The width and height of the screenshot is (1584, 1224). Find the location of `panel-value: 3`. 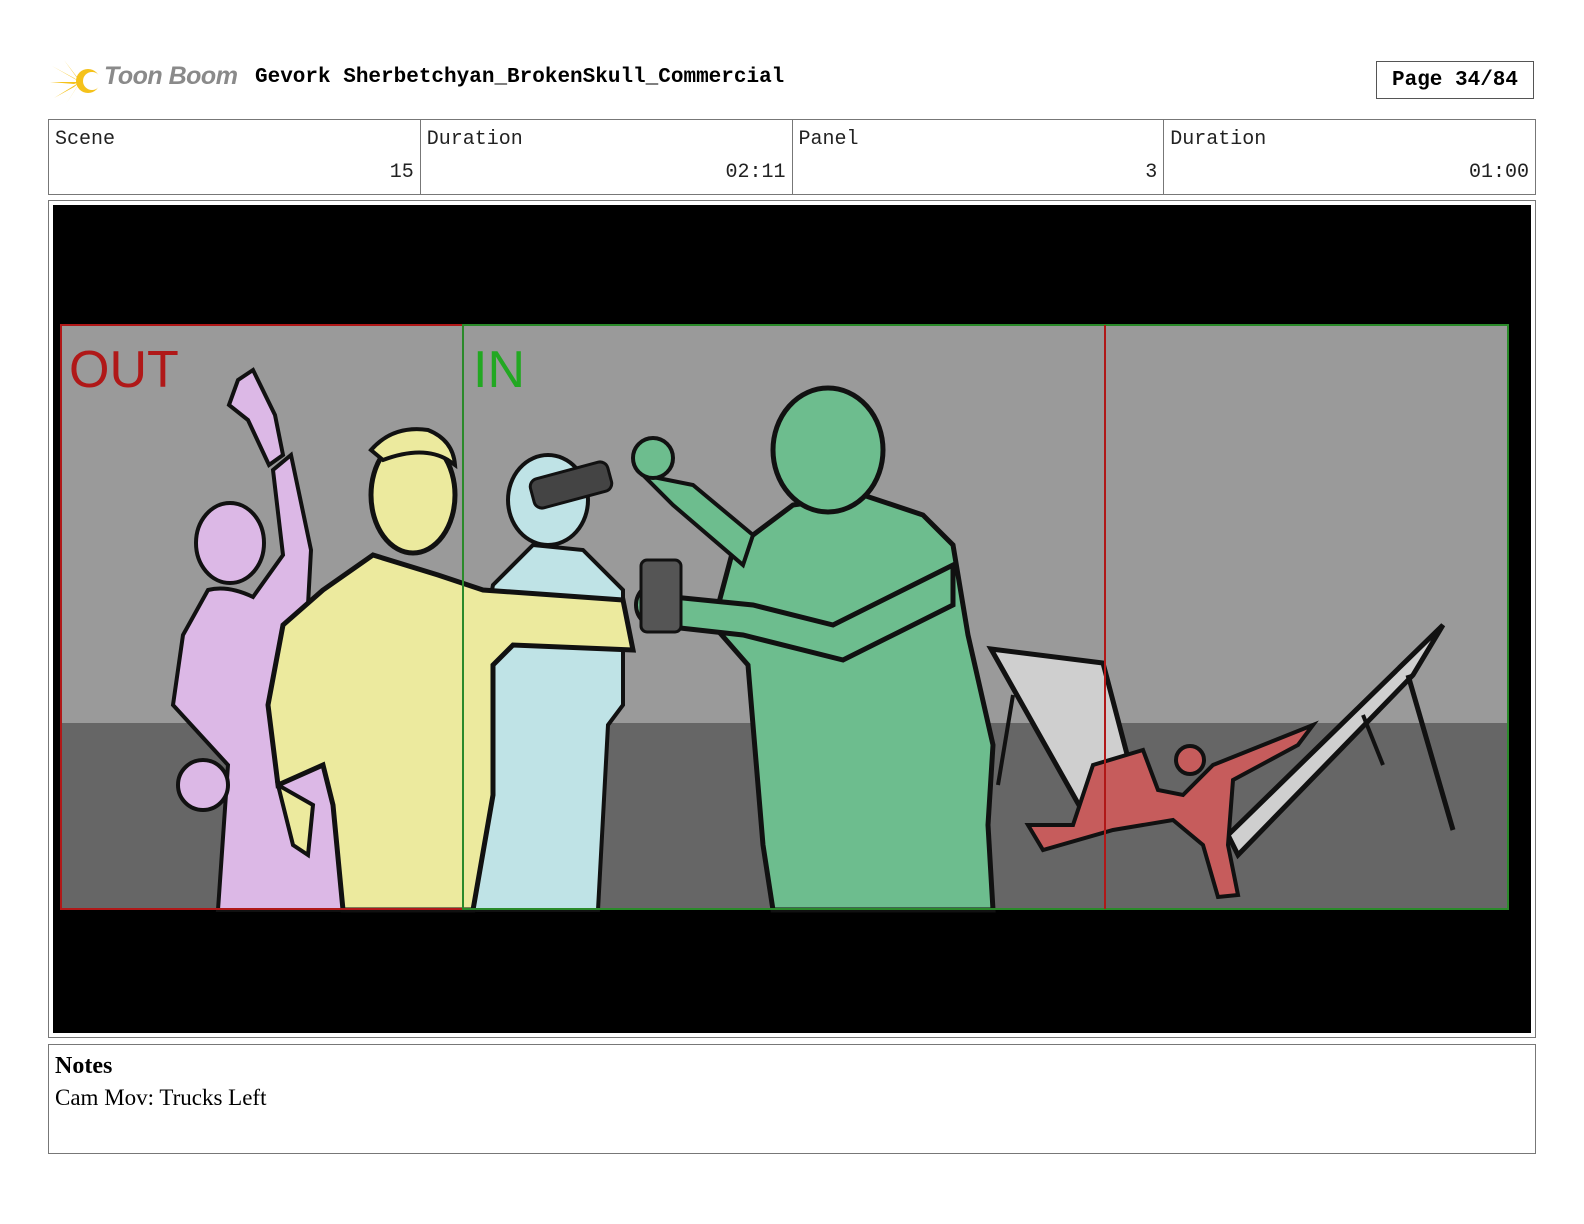

panel-value: 3 is located at coordinates (1151, 172).